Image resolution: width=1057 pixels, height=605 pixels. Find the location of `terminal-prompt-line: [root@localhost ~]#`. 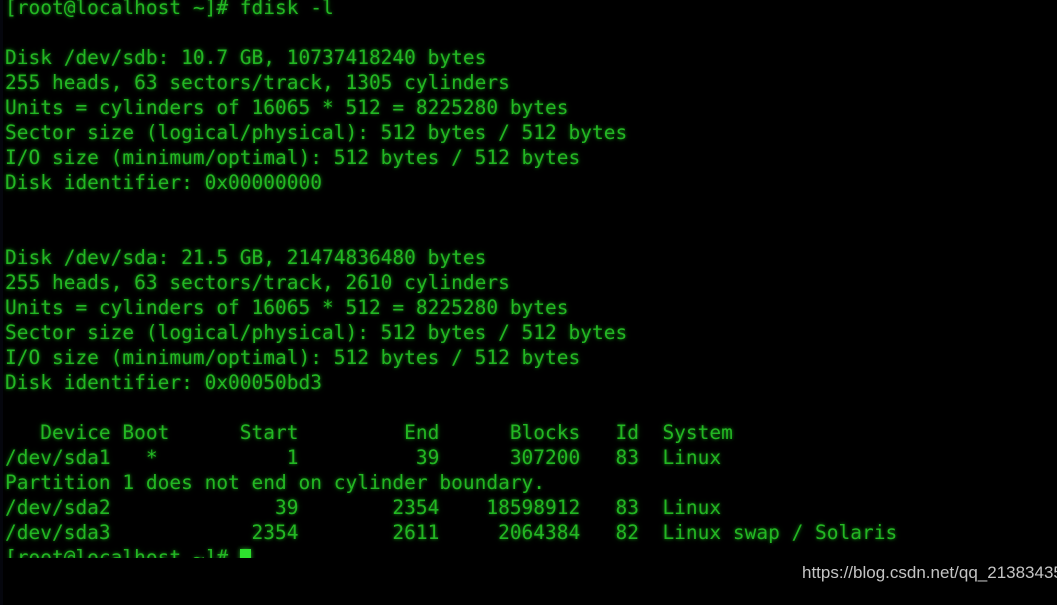

terminal-prompt-line: [root@localhost ~]# is located at coordinates (531, 551).